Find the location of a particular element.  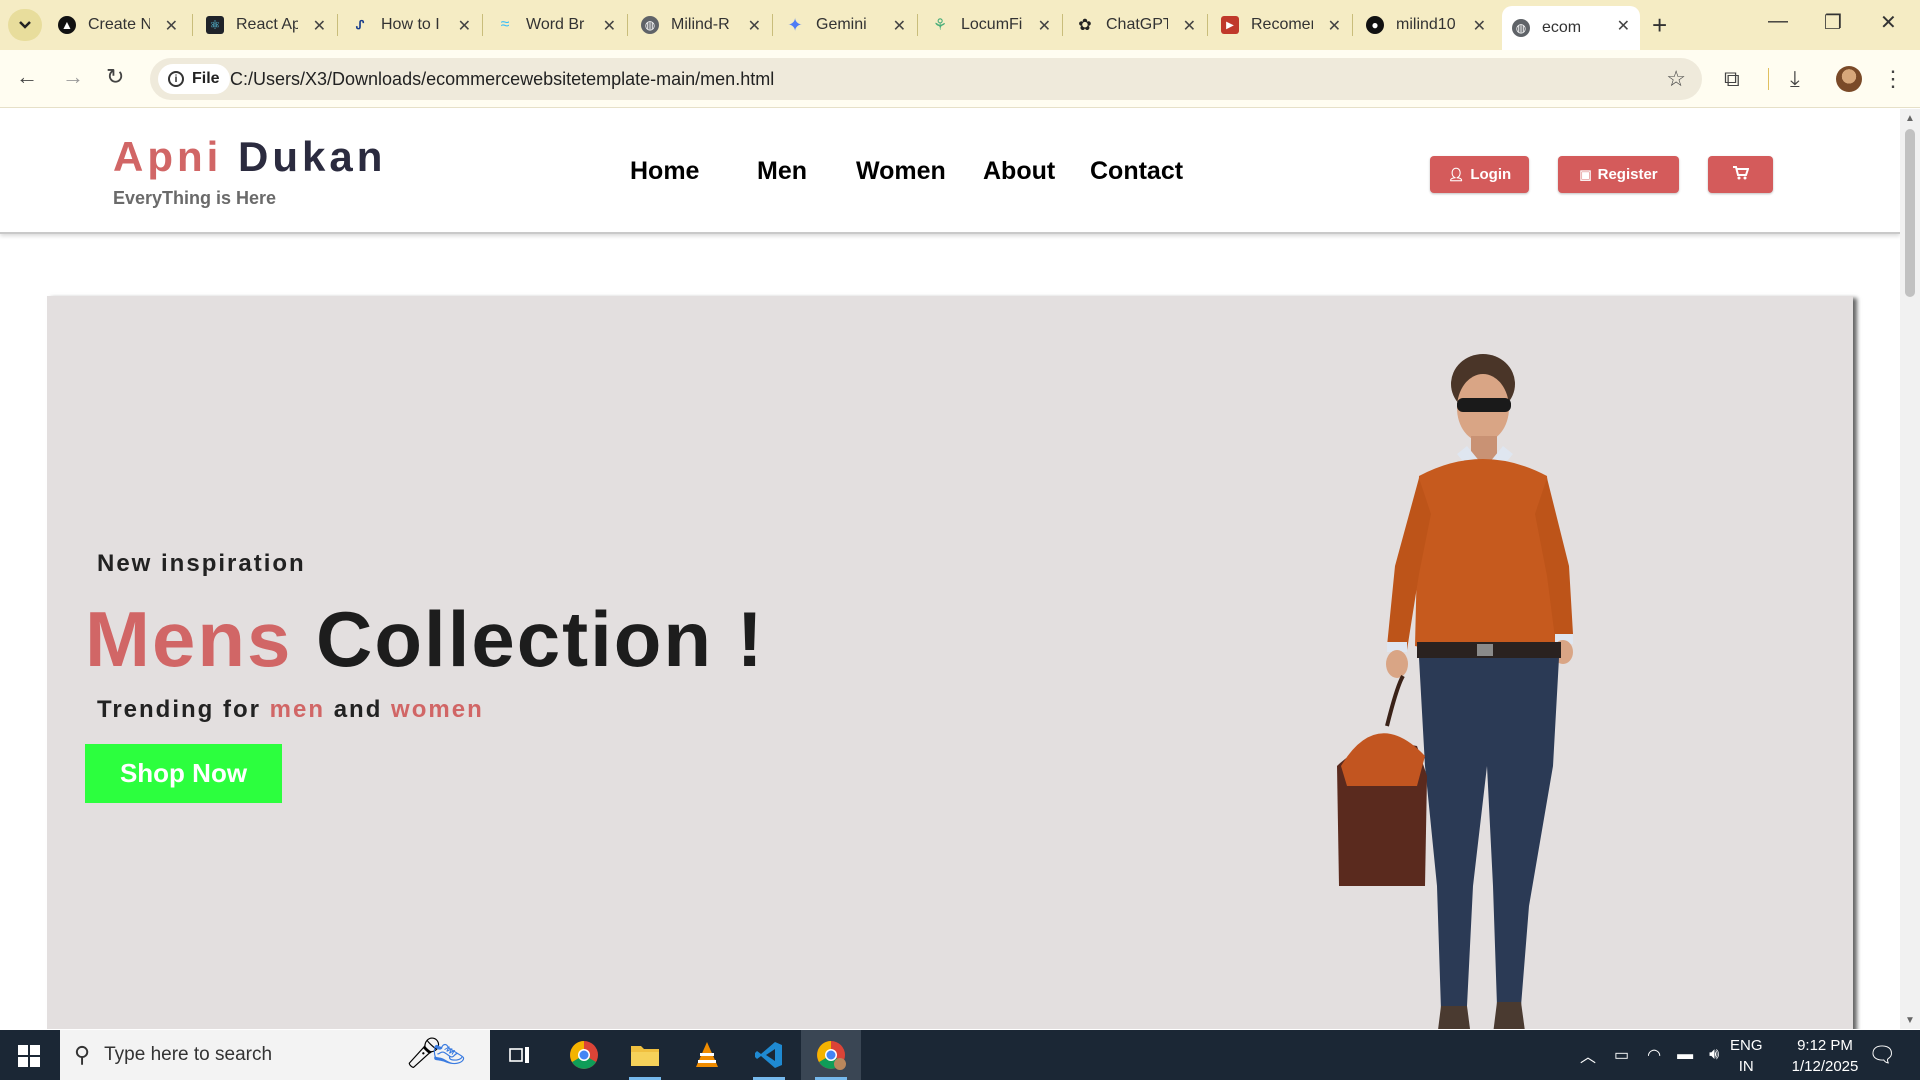

extensions-puzzle-icon: ⧉ is located at coordinates (1732, 79).